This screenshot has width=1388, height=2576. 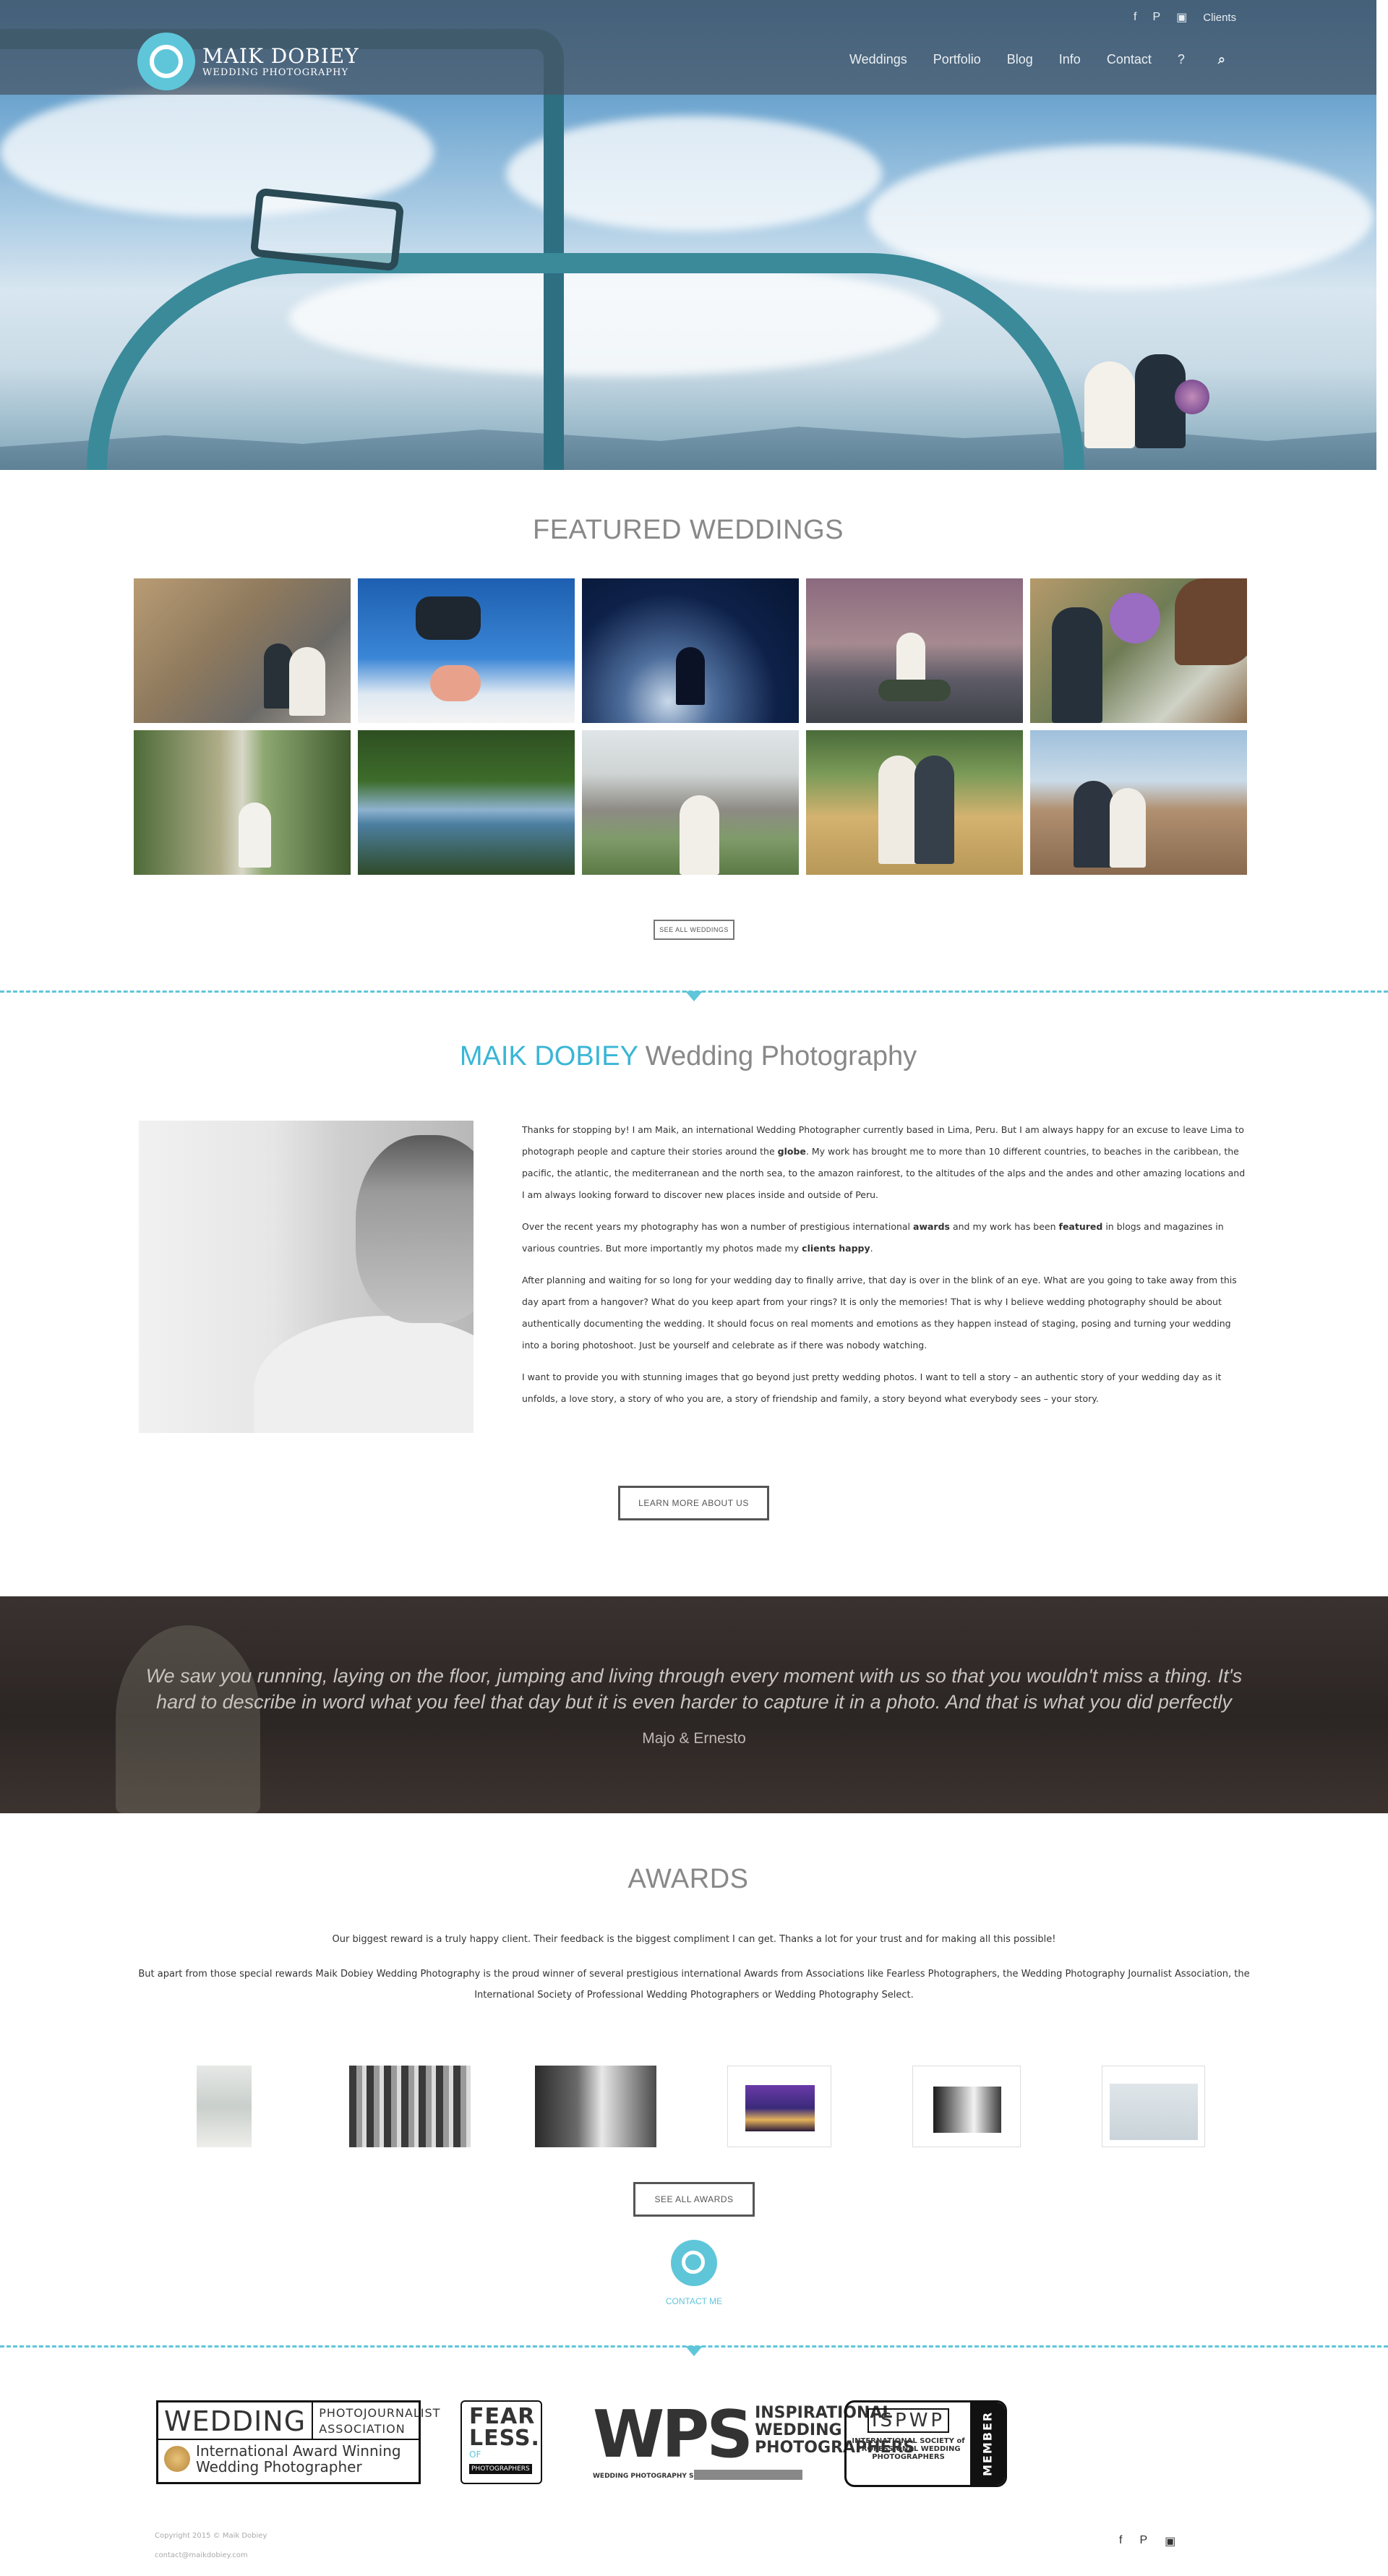 What do you see at coordinates (306, 1277) in the screenshot?
I see `photographer-portrait` at bounding box center [306, 1277].